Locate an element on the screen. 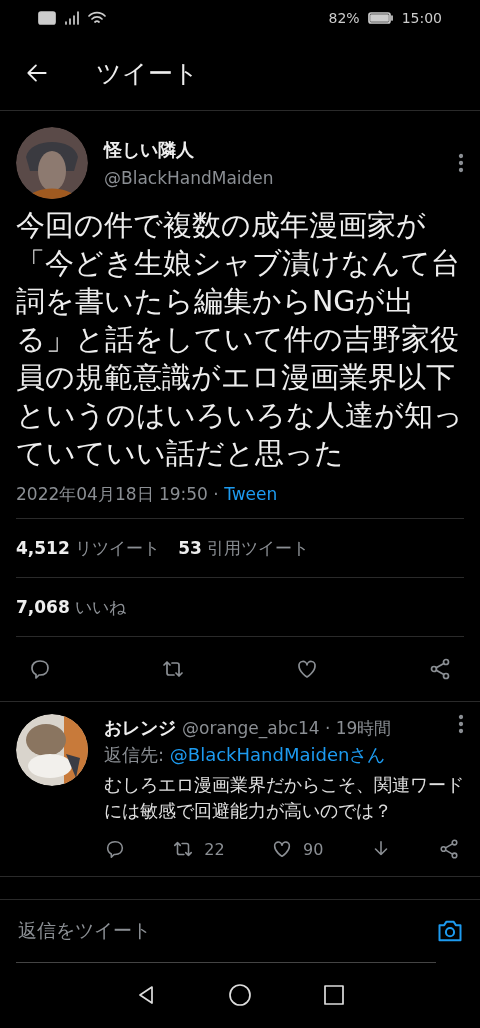 The height and width of the screenshot is (1028, 480). reply-retweet-count: 22 is located at coordinates (214, 849).